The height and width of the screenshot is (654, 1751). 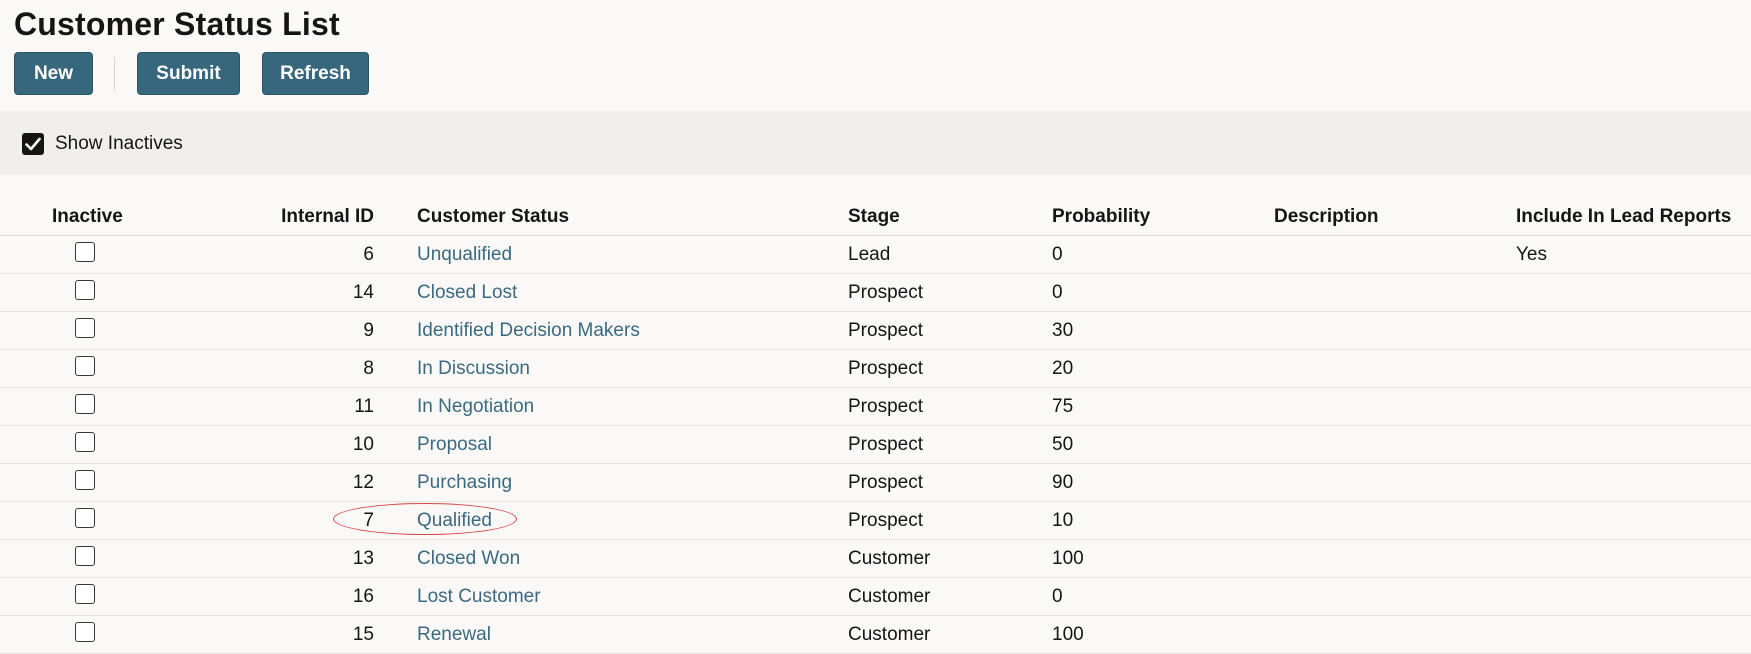 I want to click on table-row: 6 Unqualified Lead 0 Yes, so click(x=875, y=255).